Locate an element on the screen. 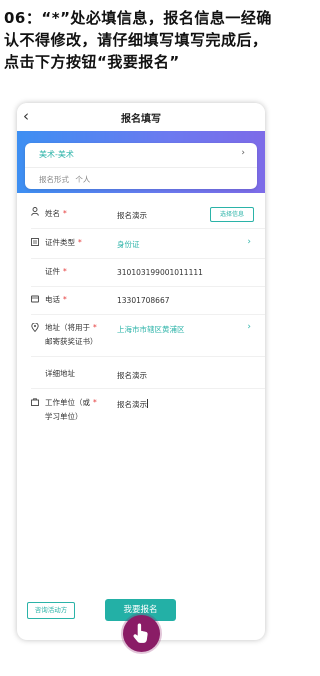  registration-form-row: 报名形式 个人 is located at coordinates (66, 179).